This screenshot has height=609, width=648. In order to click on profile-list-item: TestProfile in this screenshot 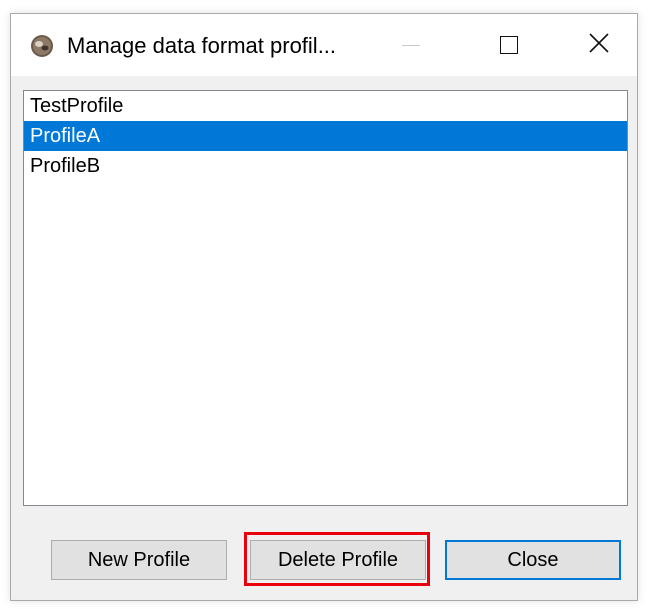, I will do `click(325, 106)`.